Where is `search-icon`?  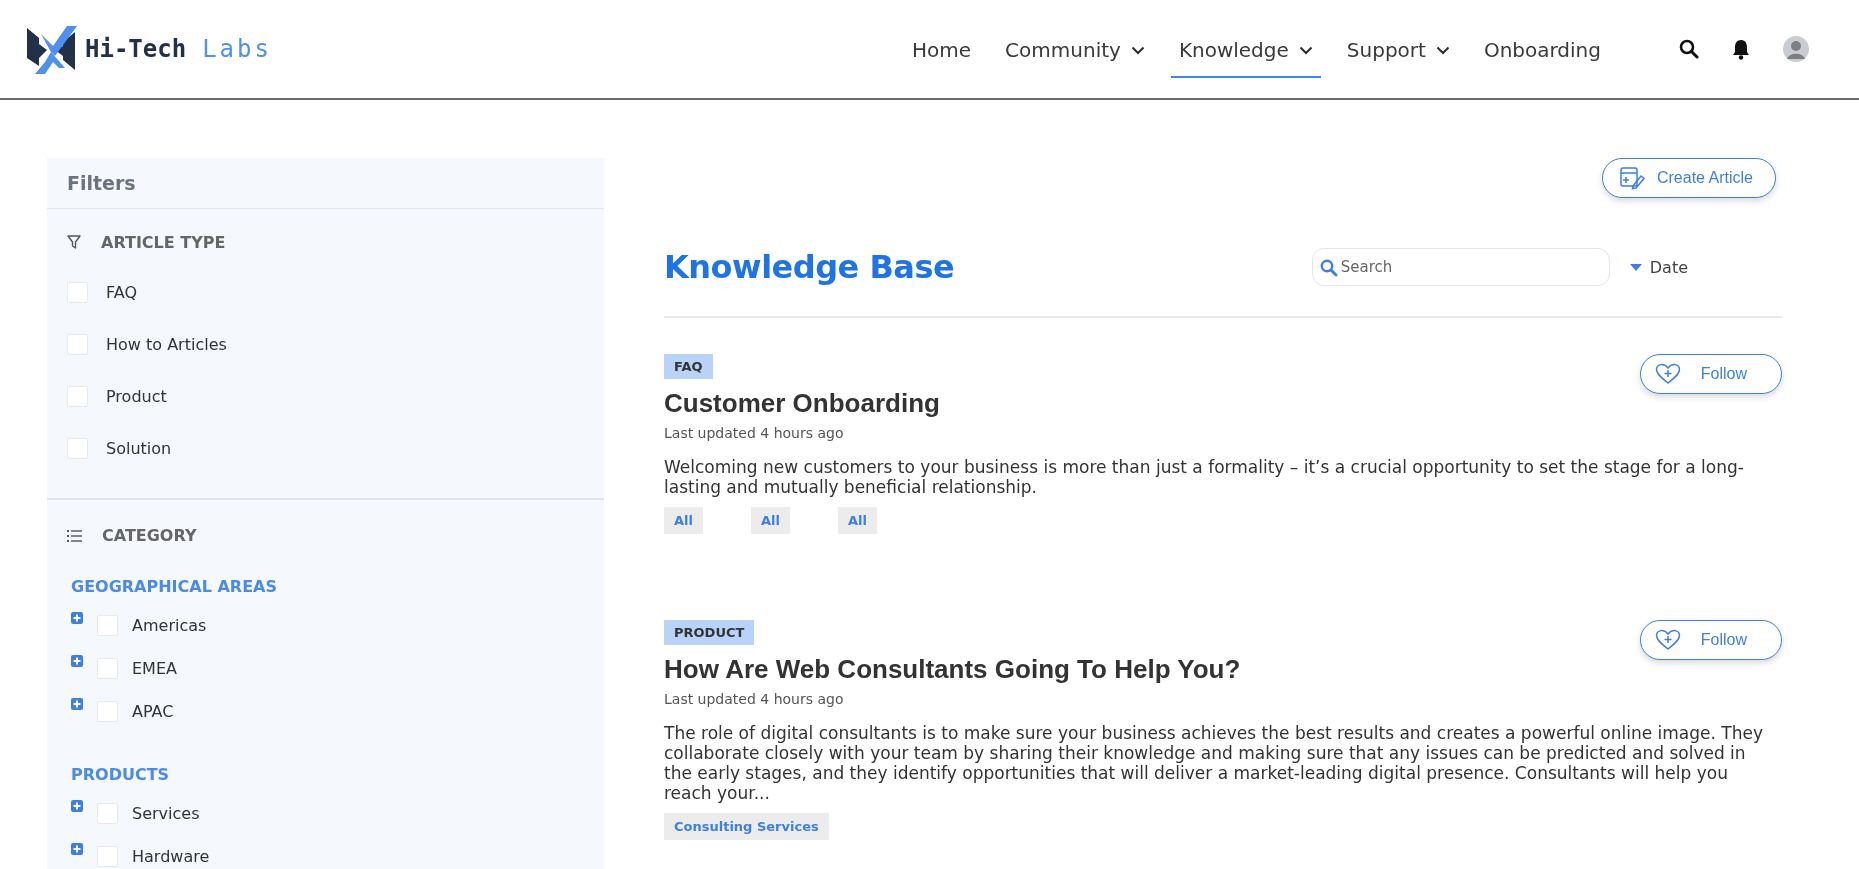
search-icon is located at coordinates (1689, 49).